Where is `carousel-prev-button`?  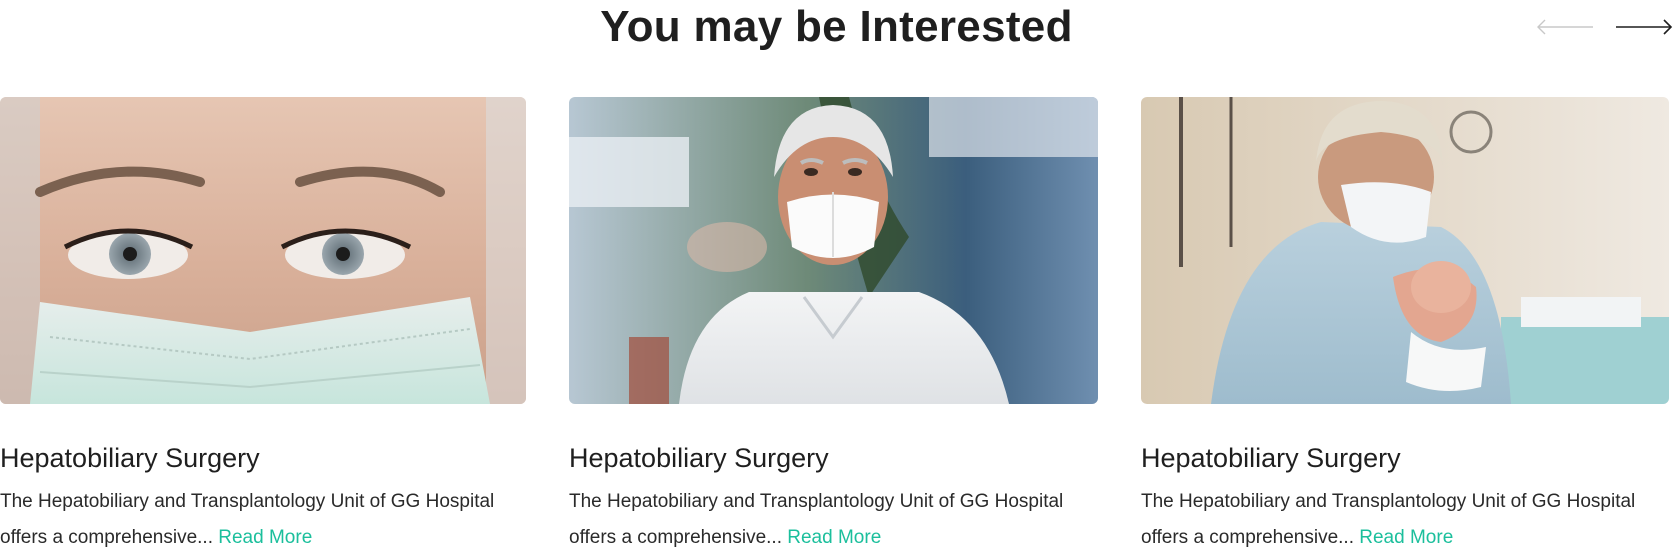
carousel-prev-button is located at coordinates (1565, 27).